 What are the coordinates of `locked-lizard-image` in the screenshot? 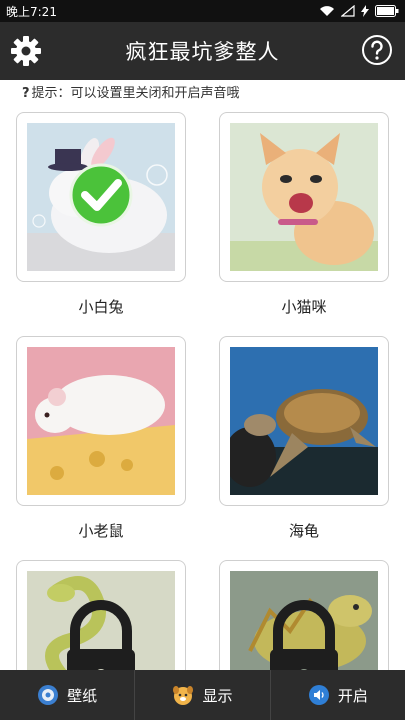 It's located at (304, 620).